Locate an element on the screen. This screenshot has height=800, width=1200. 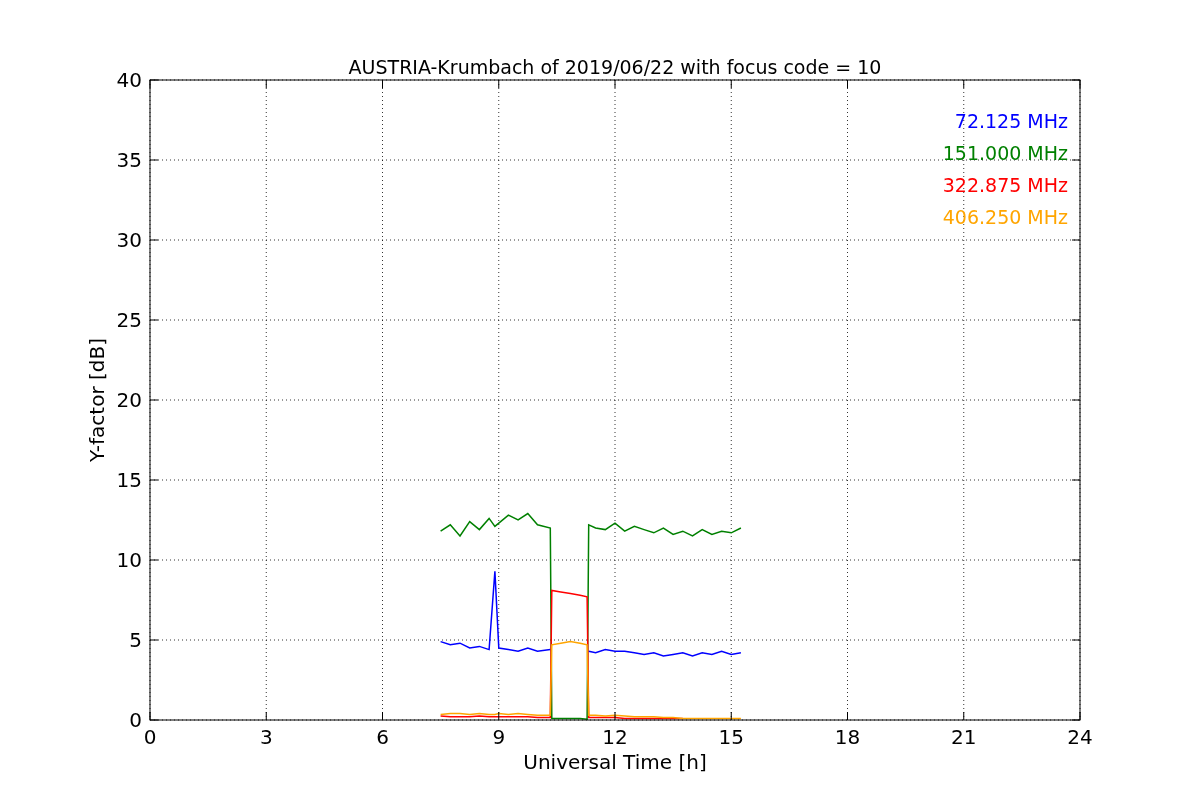
x-tick-label: 0 is located at coordinates (150, 737).